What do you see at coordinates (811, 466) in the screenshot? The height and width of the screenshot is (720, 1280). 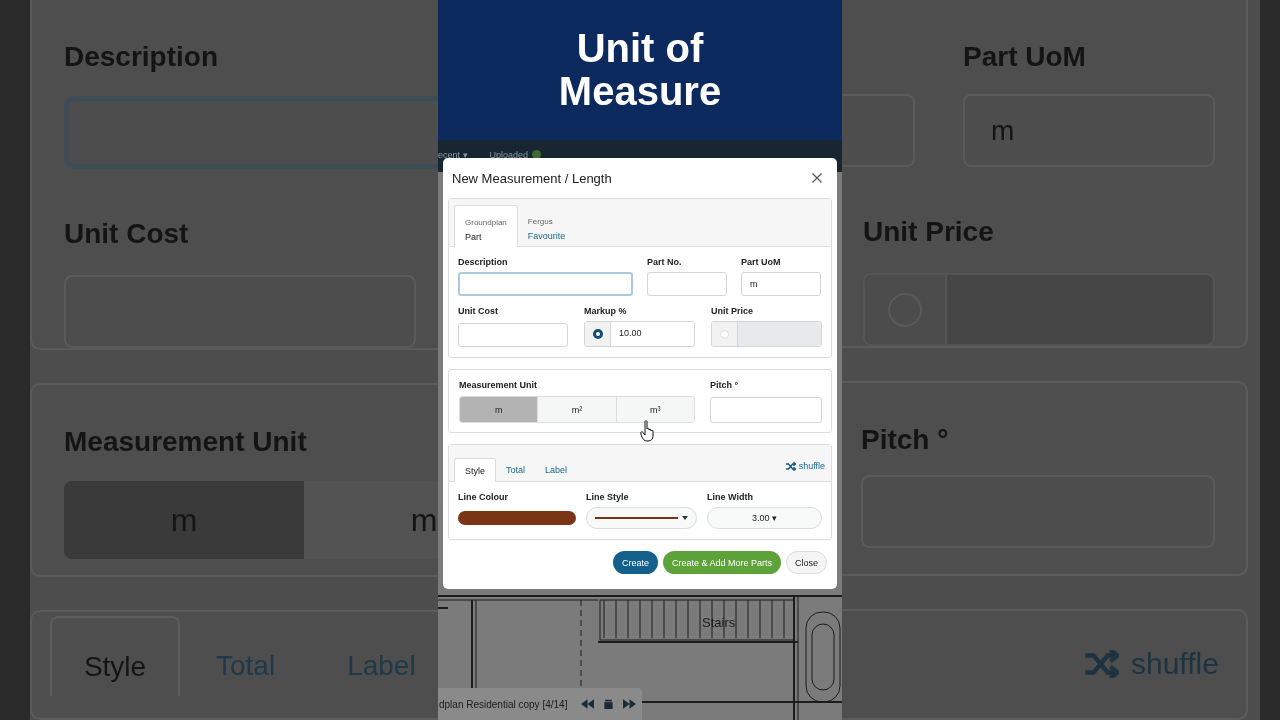 I see `shuffle-link: shuffle` at bounding box center [811, 466].